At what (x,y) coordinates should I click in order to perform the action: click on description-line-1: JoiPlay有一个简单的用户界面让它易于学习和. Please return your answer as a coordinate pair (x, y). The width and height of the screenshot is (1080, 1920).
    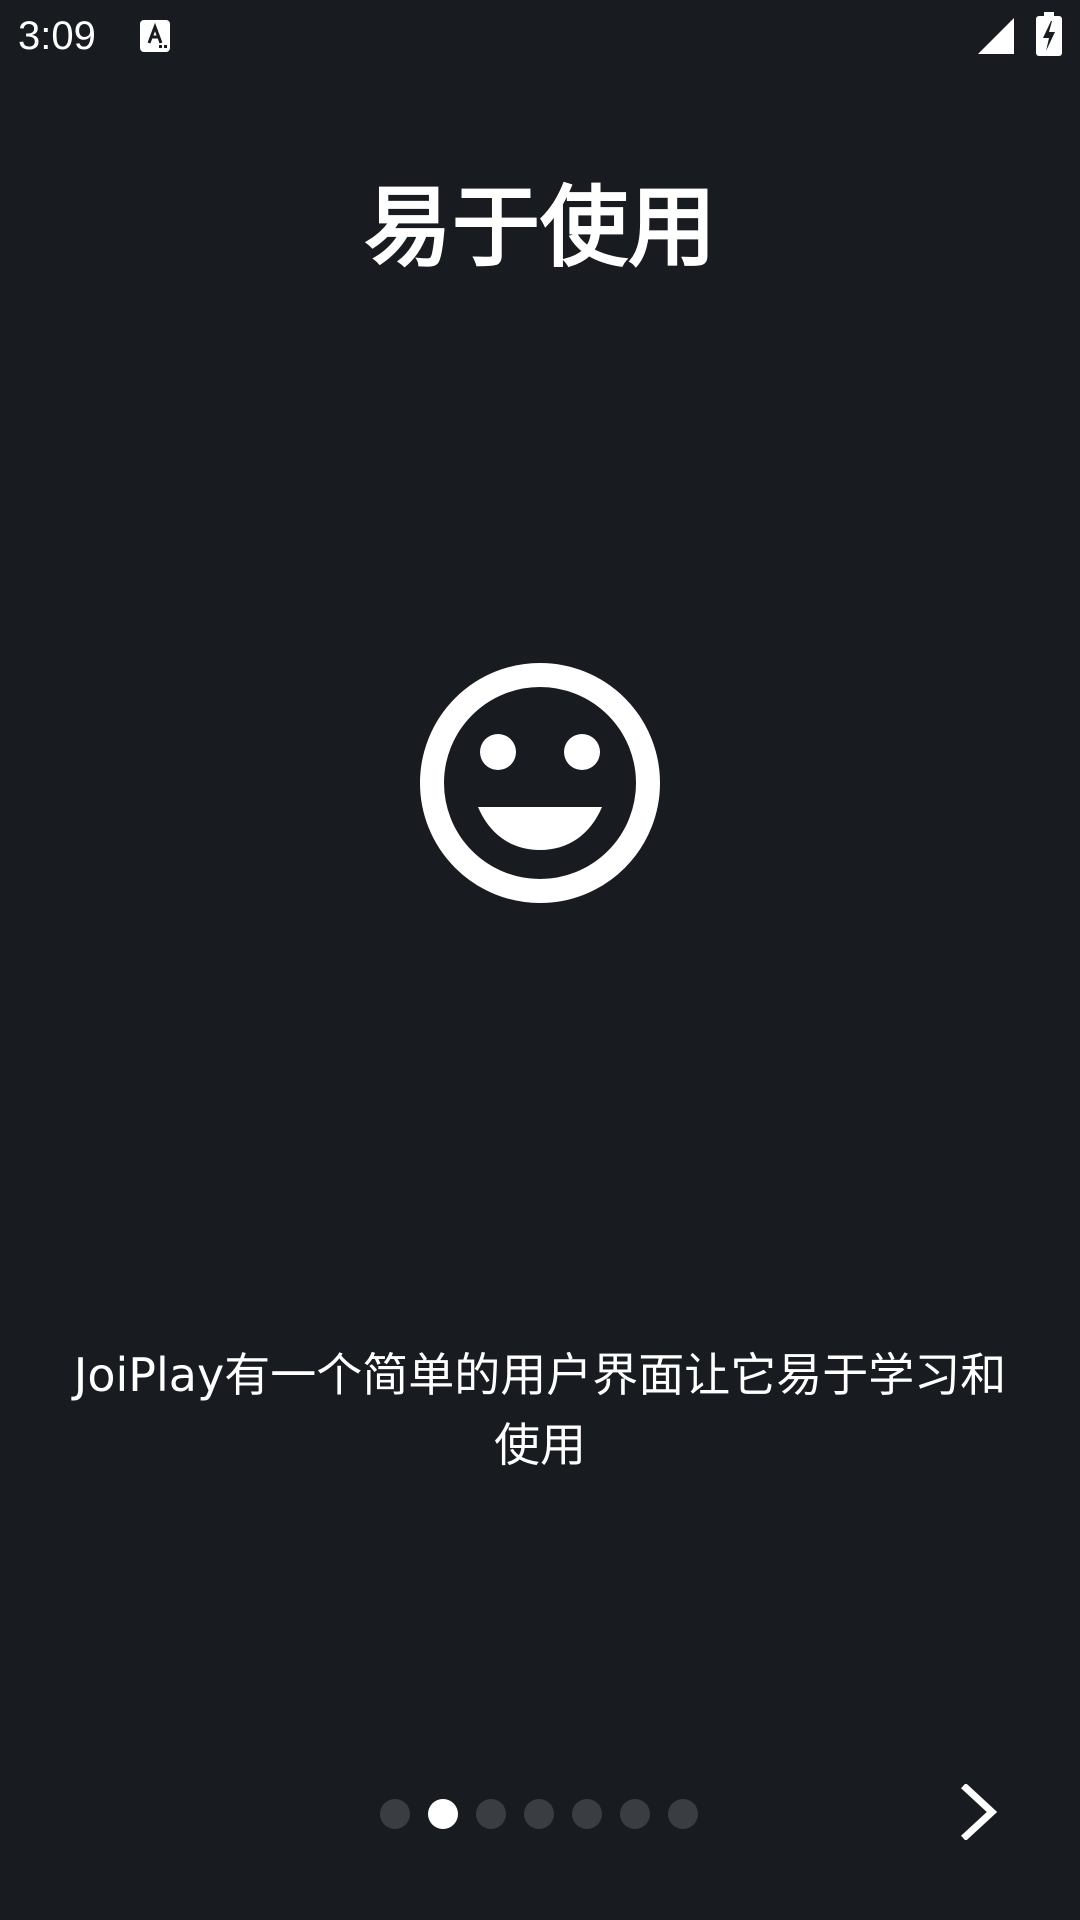
    Looking at the image, I should click on (540, 1375).